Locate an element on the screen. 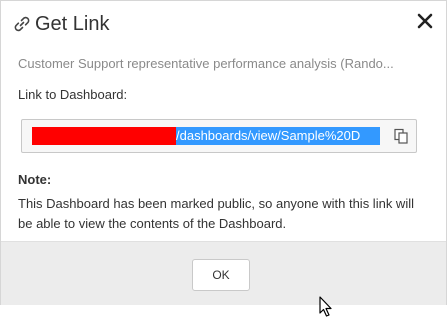  close-icon is located at coordinates (425, 21).